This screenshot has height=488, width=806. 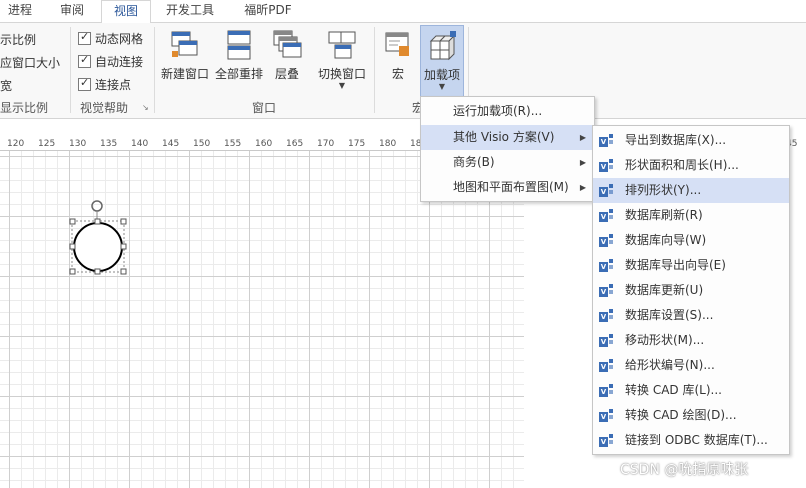 I want to click on connection-points-label: 连接点, so click(x=113, y=85).